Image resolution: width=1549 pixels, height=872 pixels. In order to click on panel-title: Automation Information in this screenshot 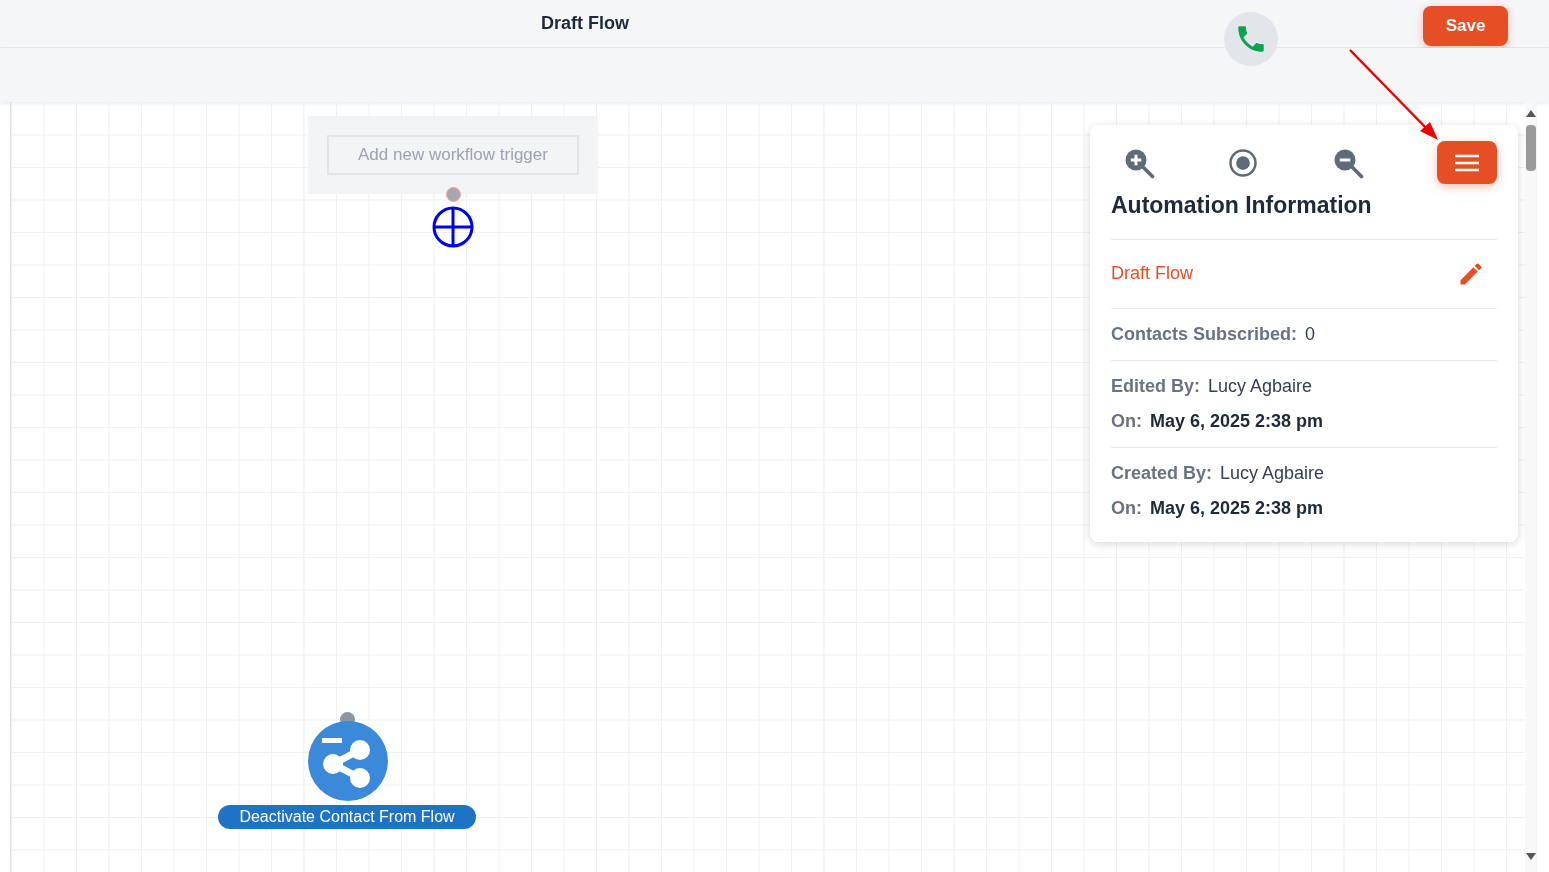, I will do `click(1242, 205)`.